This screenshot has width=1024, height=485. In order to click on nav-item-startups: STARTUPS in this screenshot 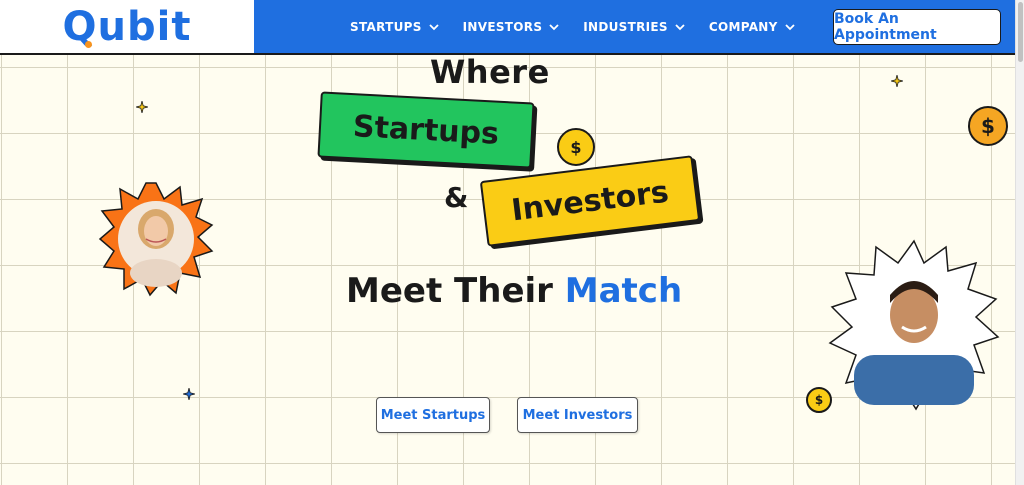, I will do `click(395, 27)`.